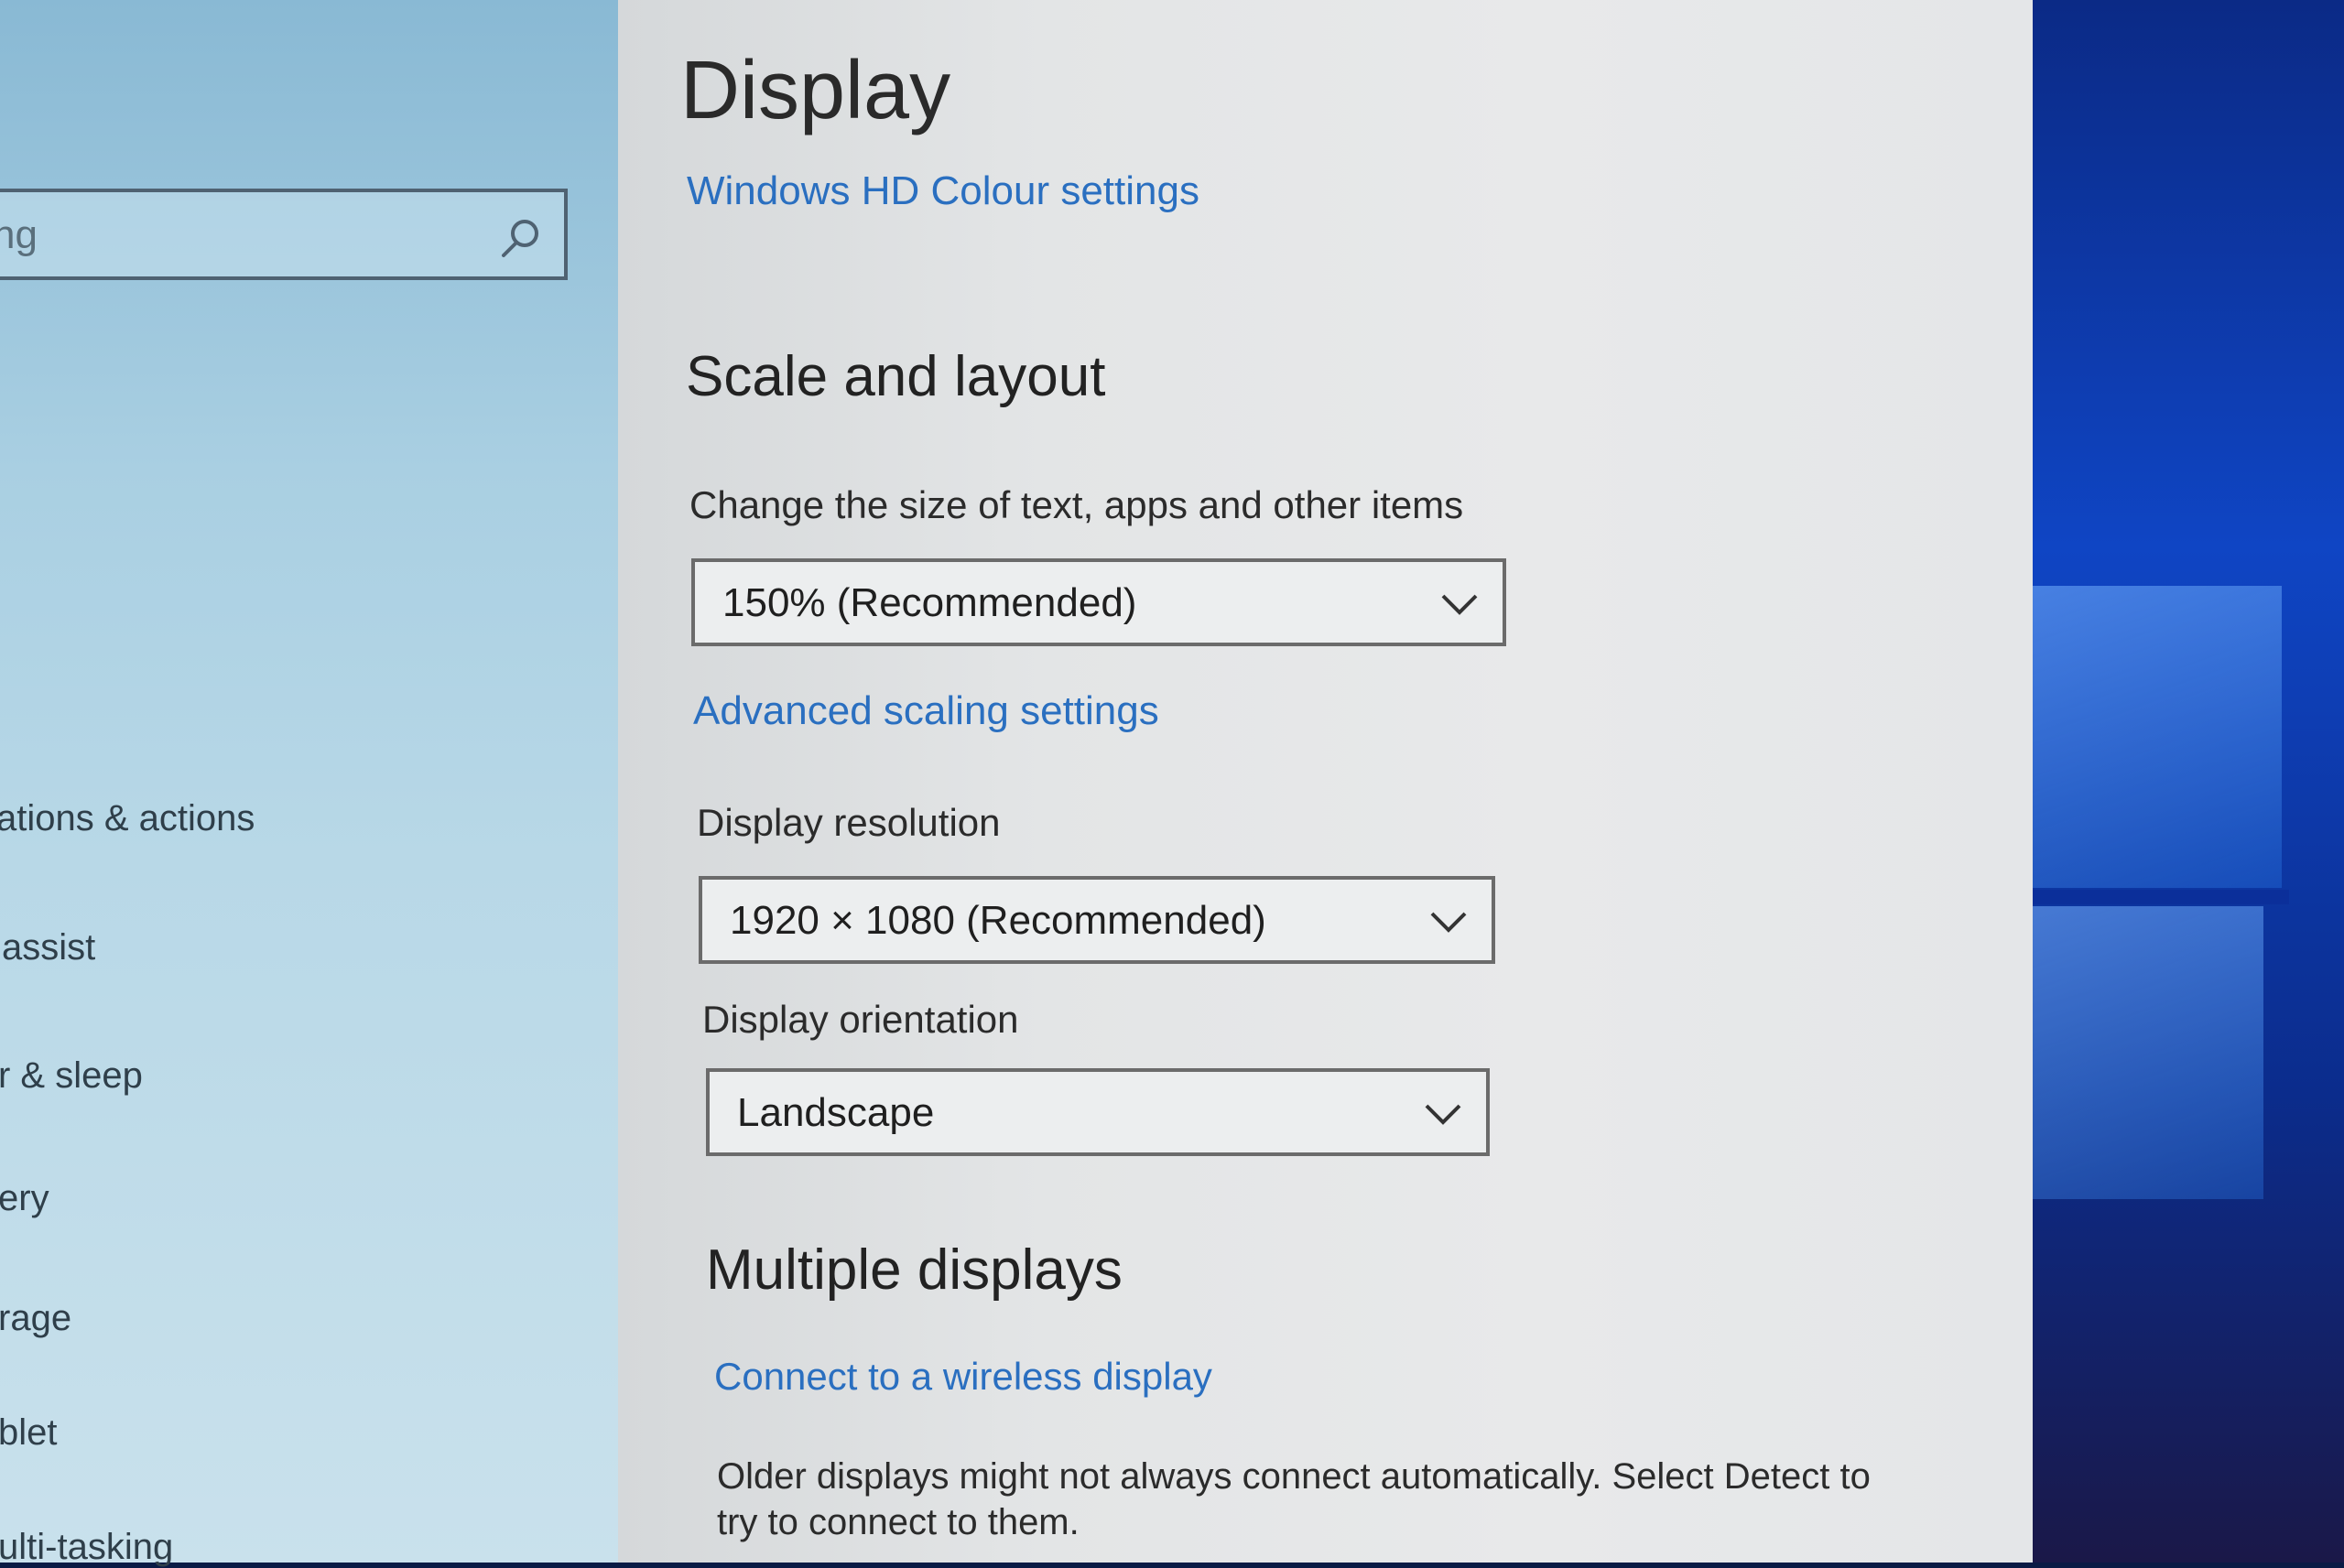 Image resolution: width=2344 pixels, height=1568 pixels. What do you see at coordinates (963, 1377) in the screenshot?
I see `wireless-display-link: Connect to a wireless display` at bounding box center [963, 1377].